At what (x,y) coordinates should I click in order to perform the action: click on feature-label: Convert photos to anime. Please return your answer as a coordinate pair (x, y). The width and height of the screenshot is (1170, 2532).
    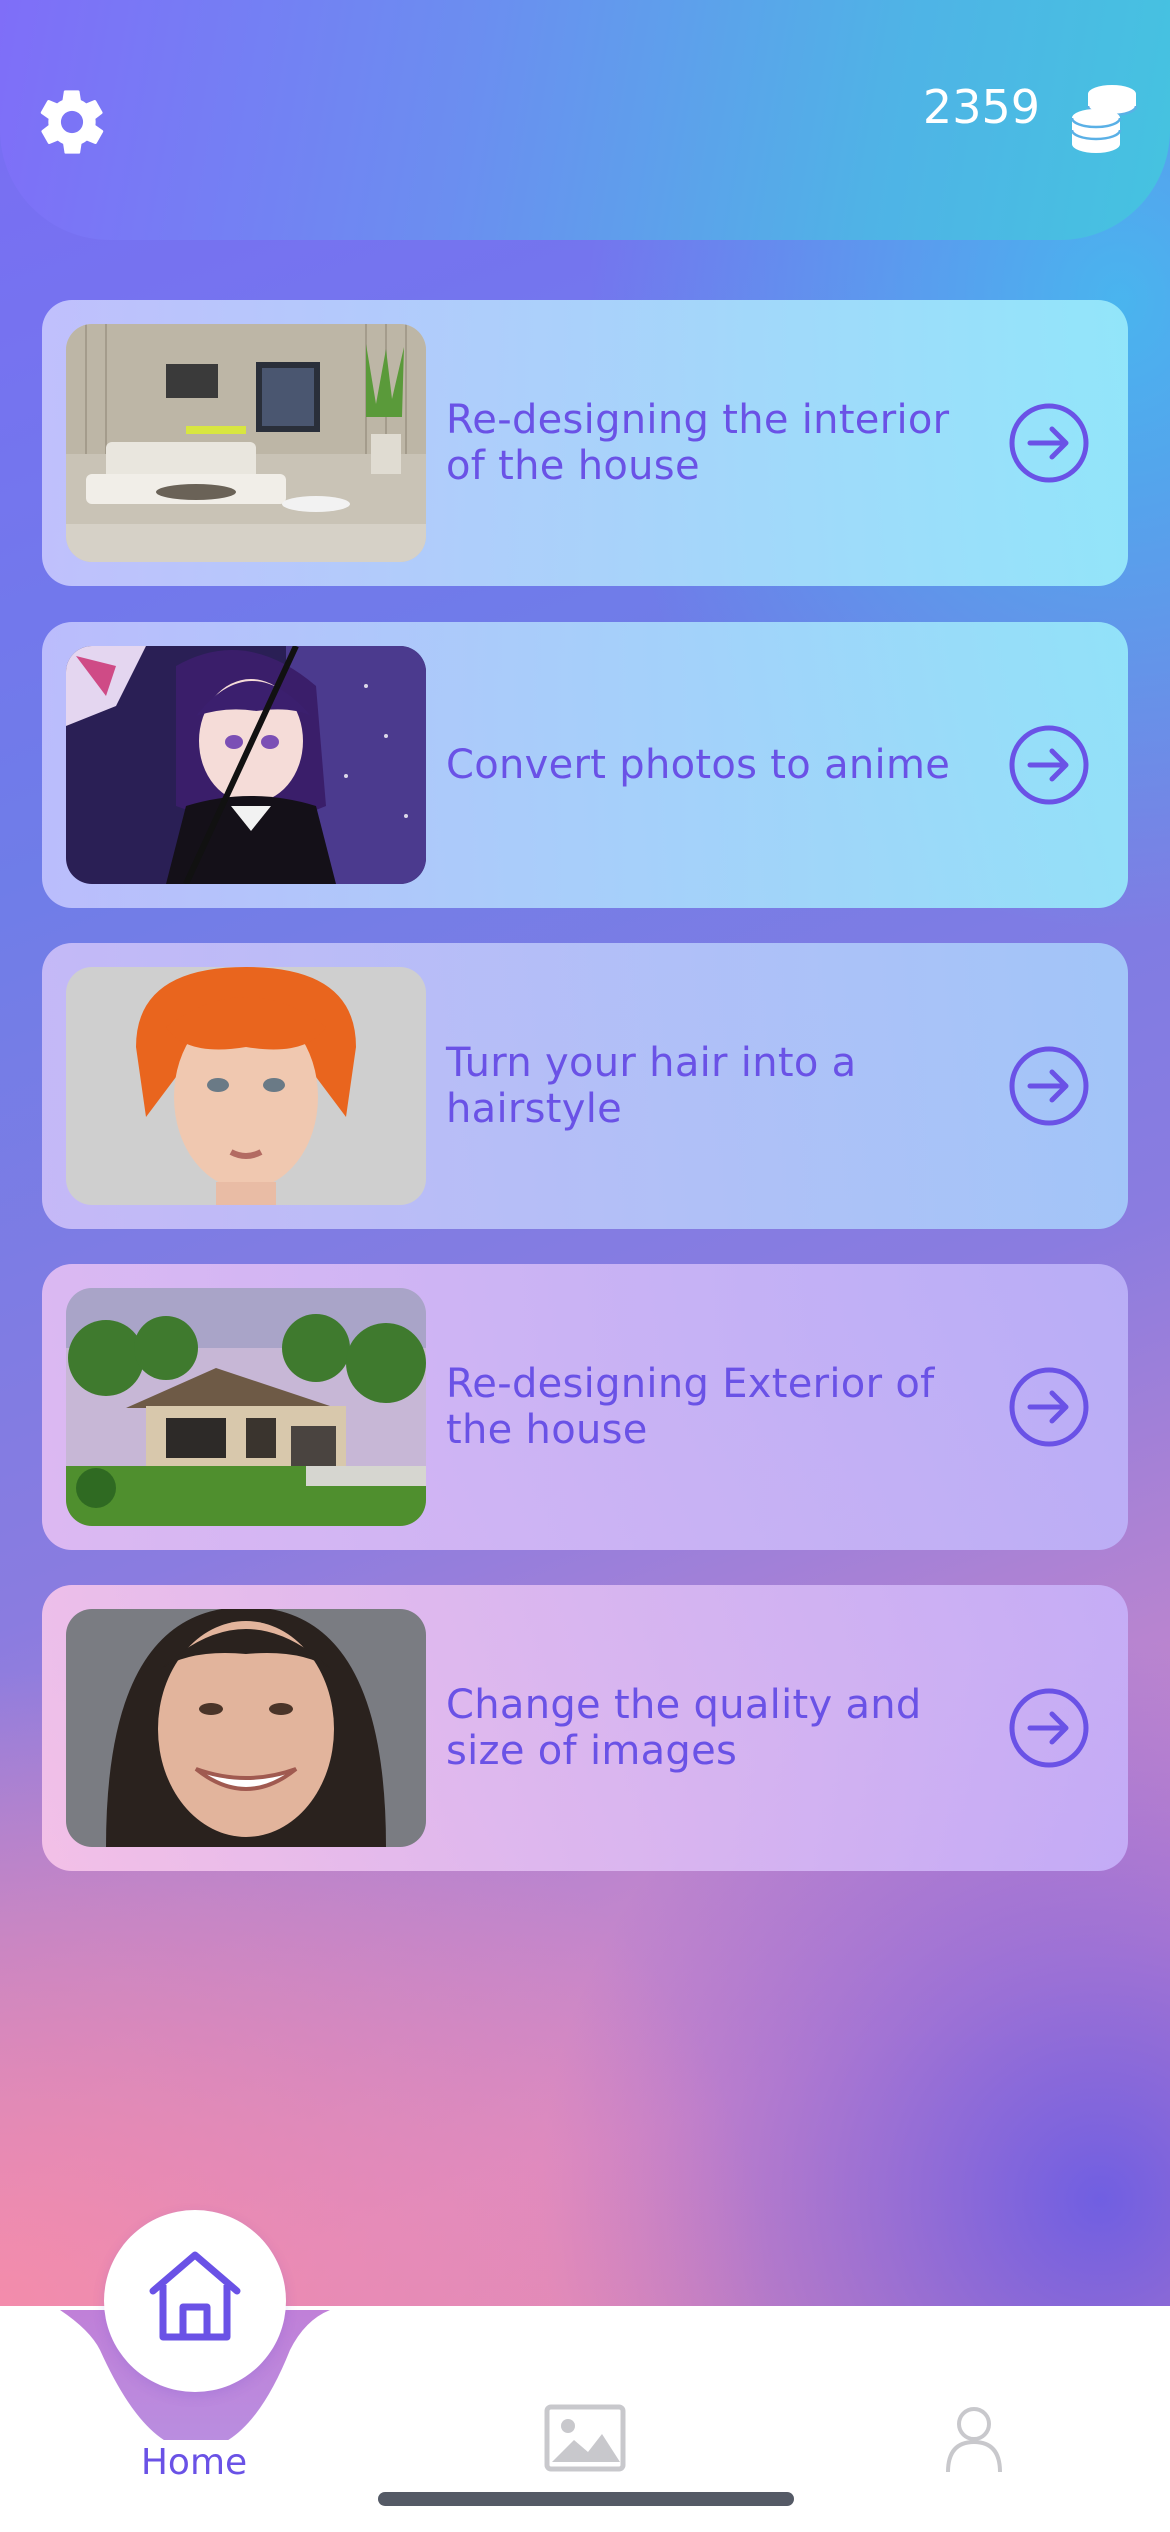
    Looking at the image, I should click on (698, 765).